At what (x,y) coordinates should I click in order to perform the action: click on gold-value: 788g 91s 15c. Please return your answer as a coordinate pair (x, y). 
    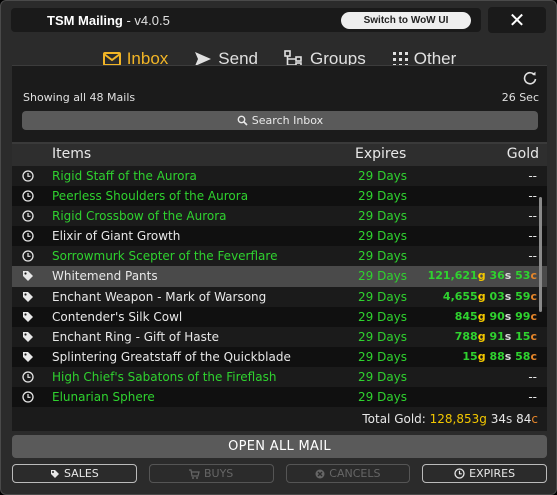
    Looking at the image, I should click on (495, 336).